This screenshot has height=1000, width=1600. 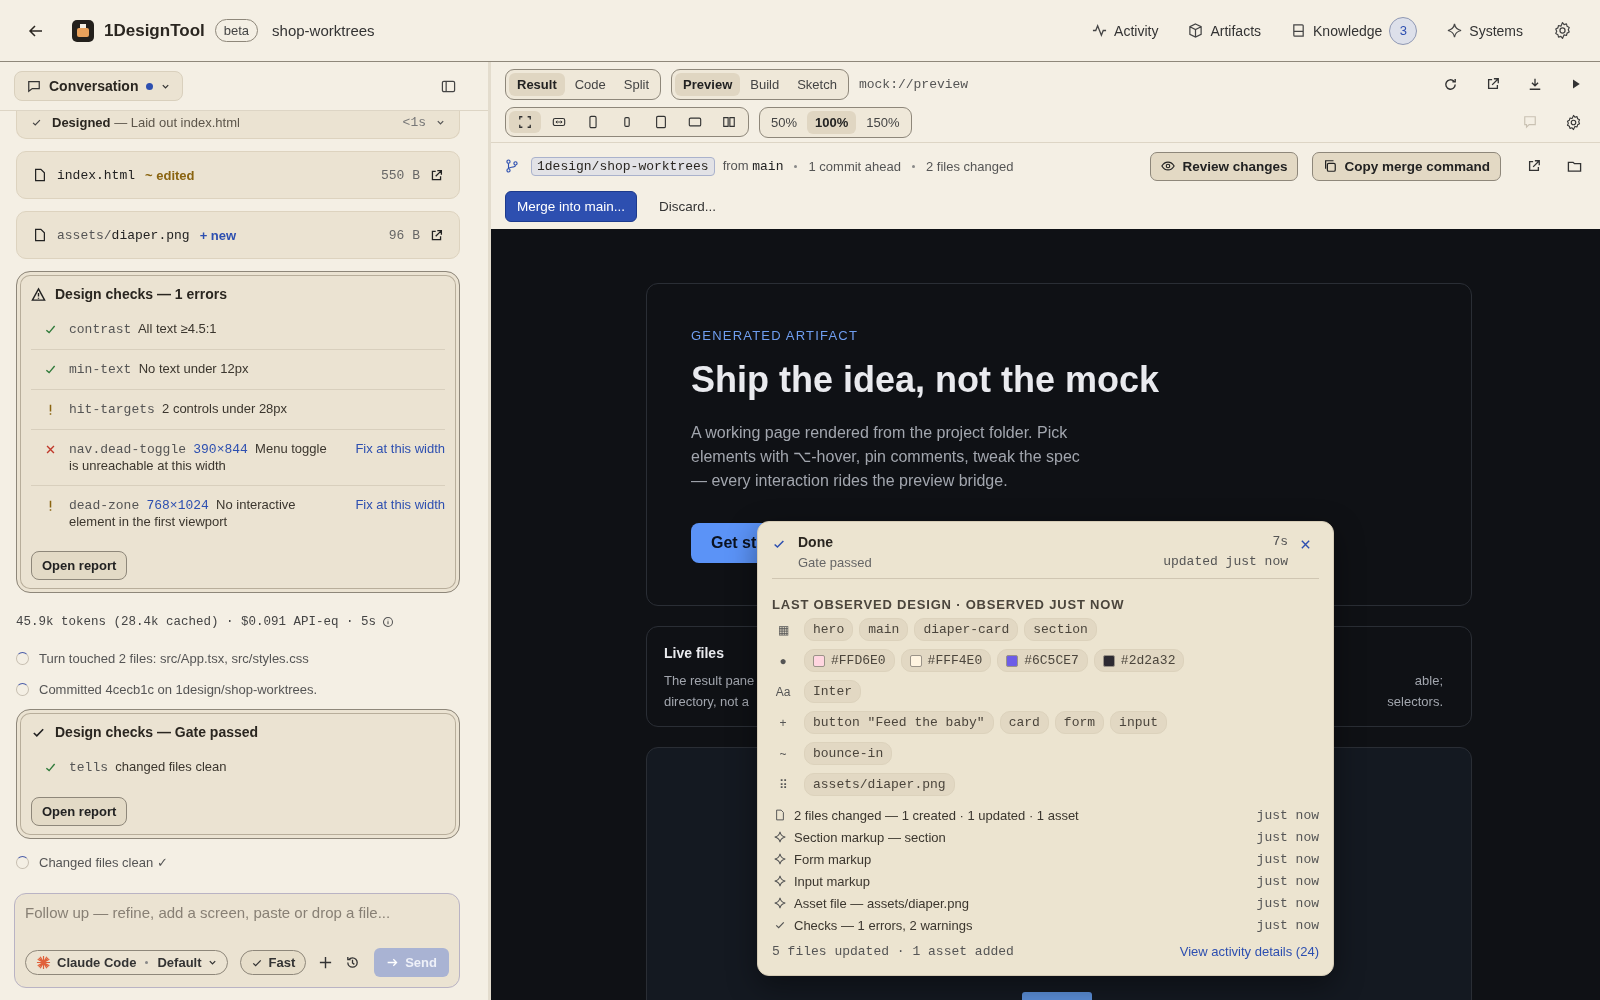 What do you see at coordinates (946, 660) in the screenshot?
I see `tag-chip: #FFF4E0` at bounding box center [946, 660].